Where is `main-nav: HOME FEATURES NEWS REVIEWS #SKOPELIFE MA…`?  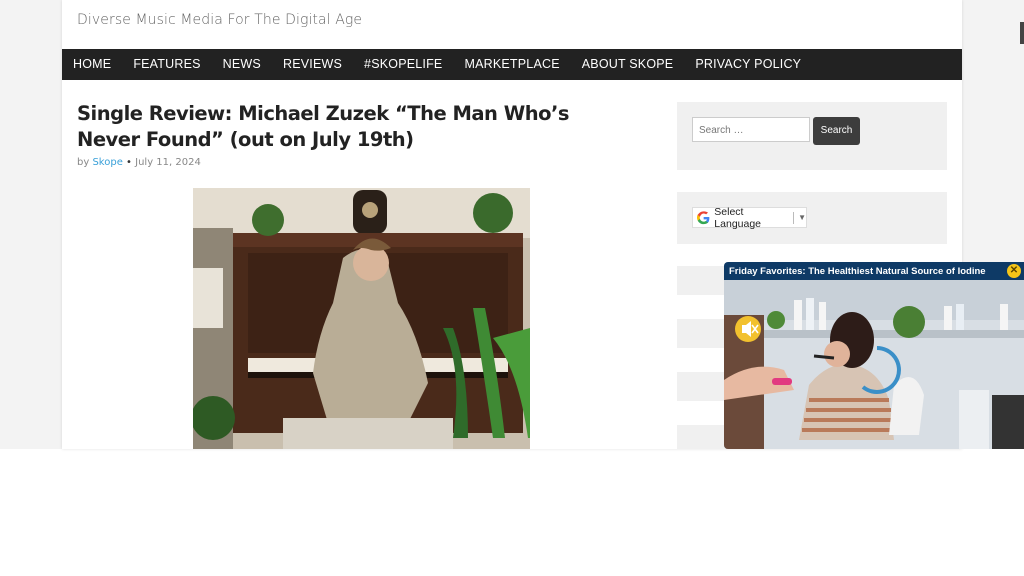
main-nav: HOME FEATURES NEWS REVIEWS #SKOPELIFE MA… is located at coordinates (512, 64).